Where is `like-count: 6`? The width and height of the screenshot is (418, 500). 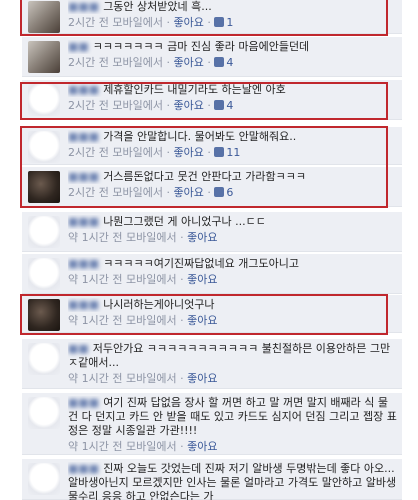
like-count: 6 is located at coordinates (229, 192).